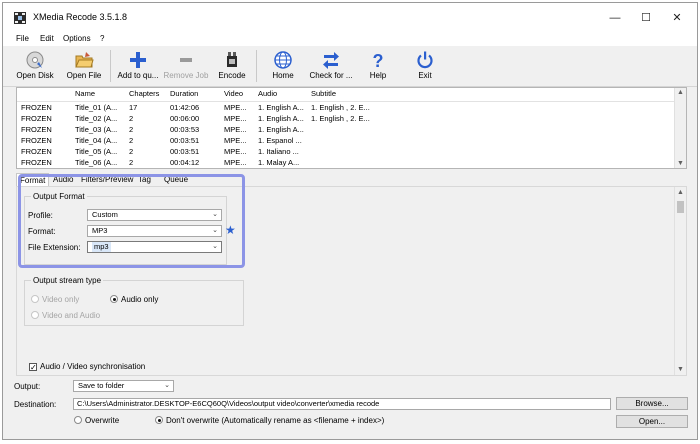  I want to click on open-disk-button: Open Disk, so click(35, 66).